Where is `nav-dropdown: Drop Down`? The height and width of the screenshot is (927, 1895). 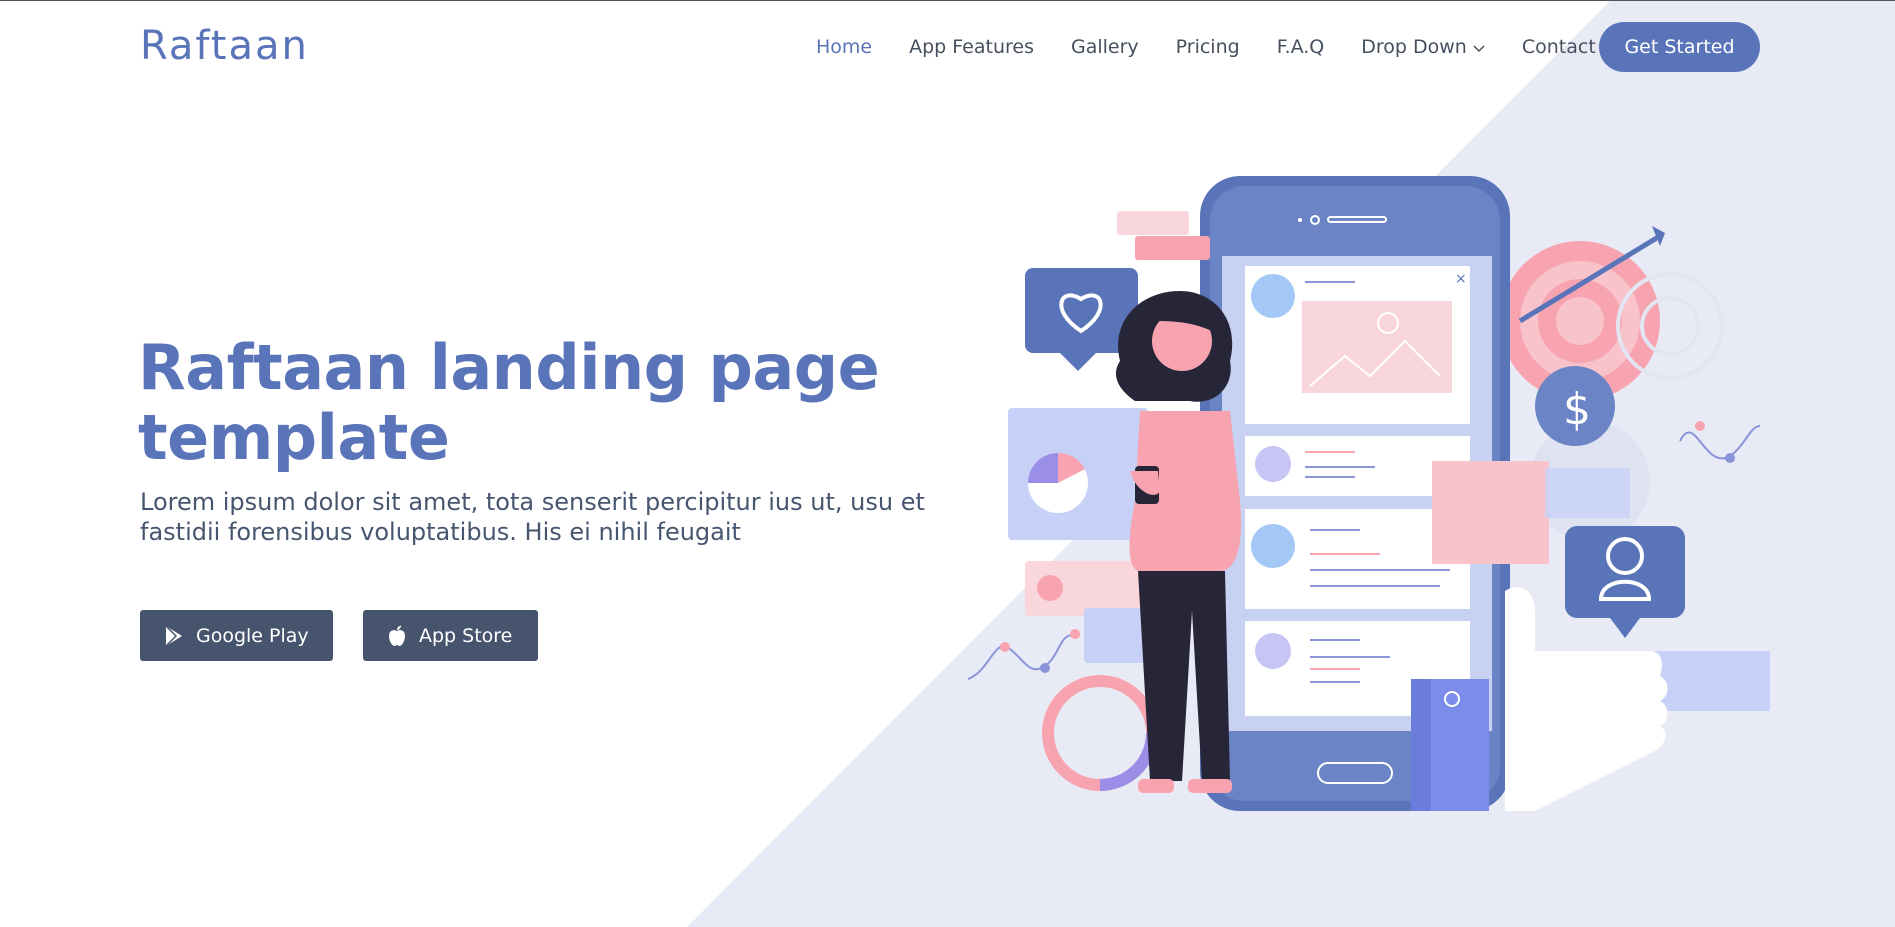
nav-dropdown: Drop Down is located at coordinates (1423, 47).